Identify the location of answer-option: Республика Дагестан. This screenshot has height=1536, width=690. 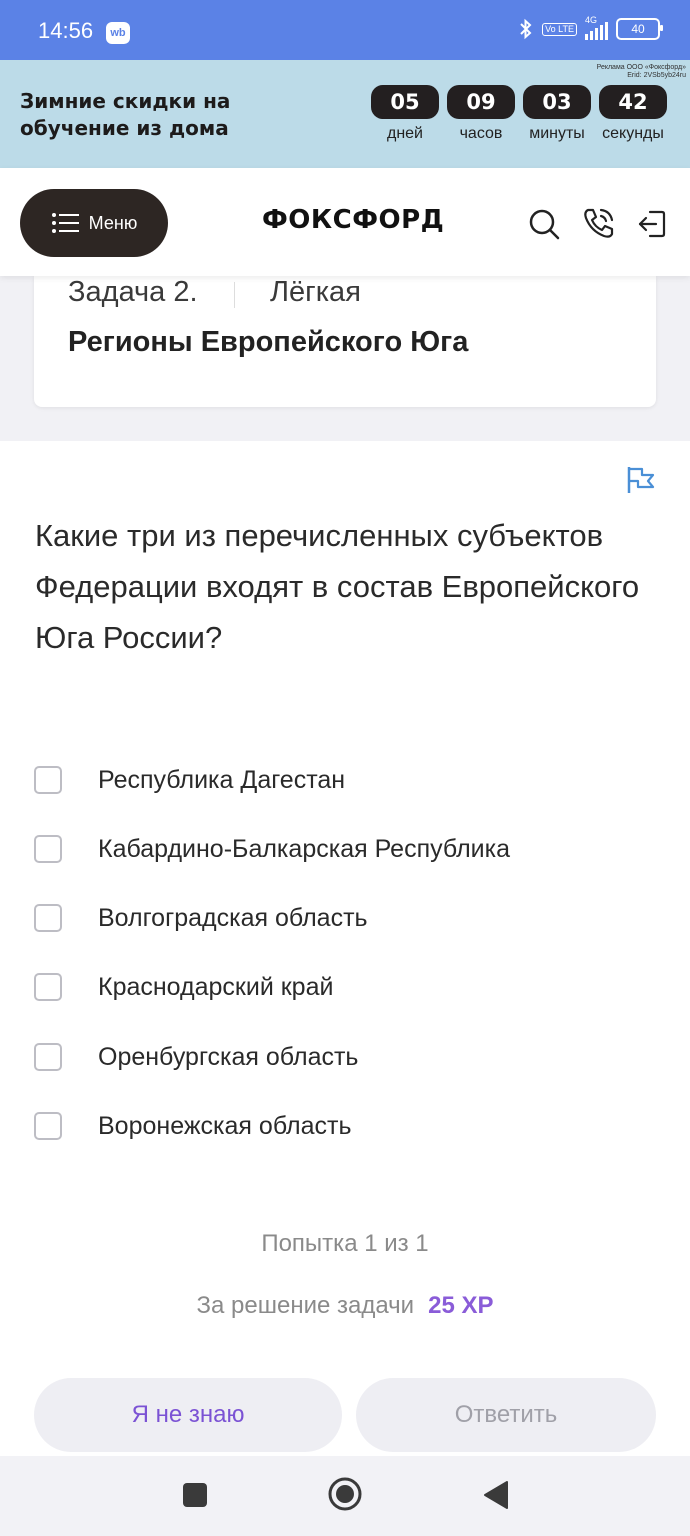
(344, 780).